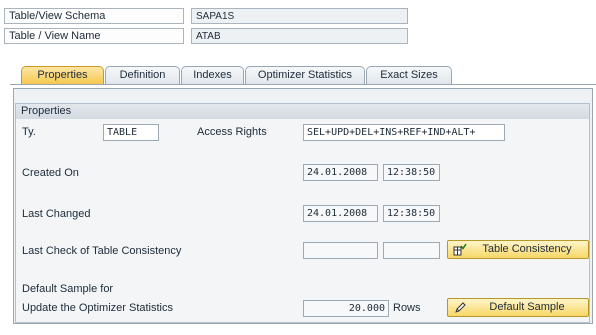  I want to click on created-on-time-field: 12:38:50, so click(411, 172).